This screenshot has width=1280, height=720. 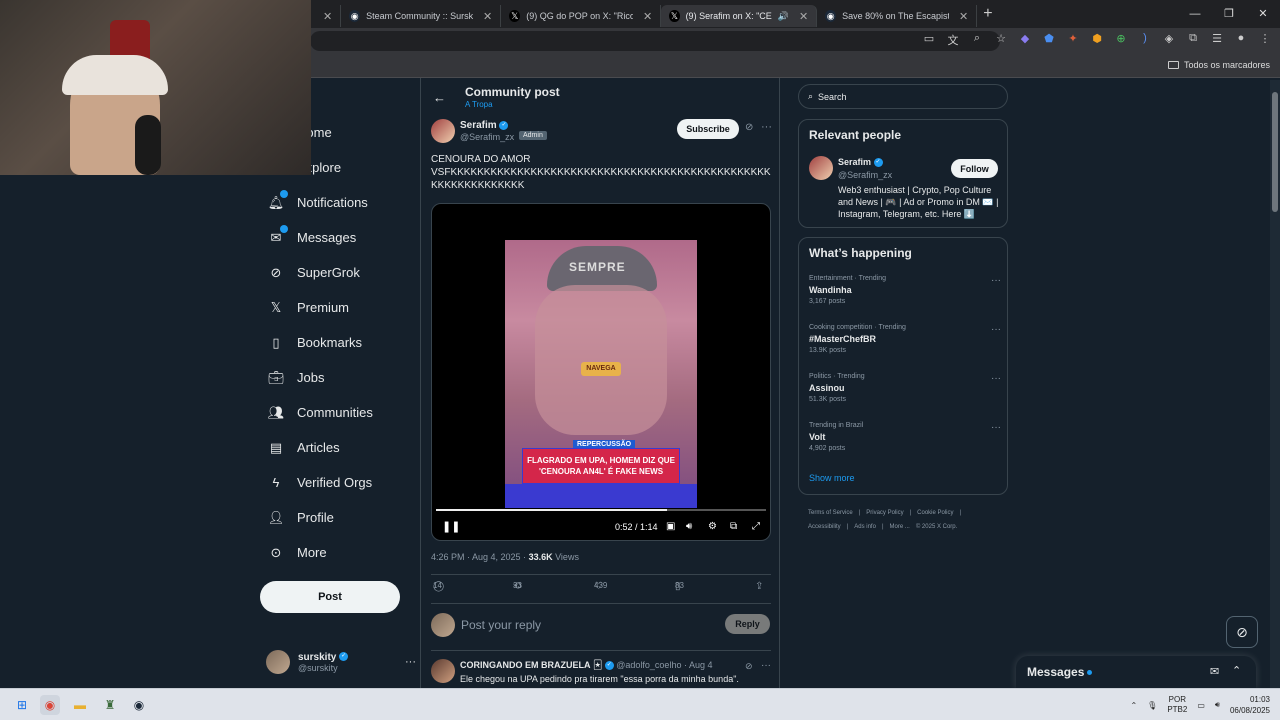 What do you see at coordinates (733, 526) in the screenshot?
I see `pip-icon: ⧉` at bounding box center [733, 526].